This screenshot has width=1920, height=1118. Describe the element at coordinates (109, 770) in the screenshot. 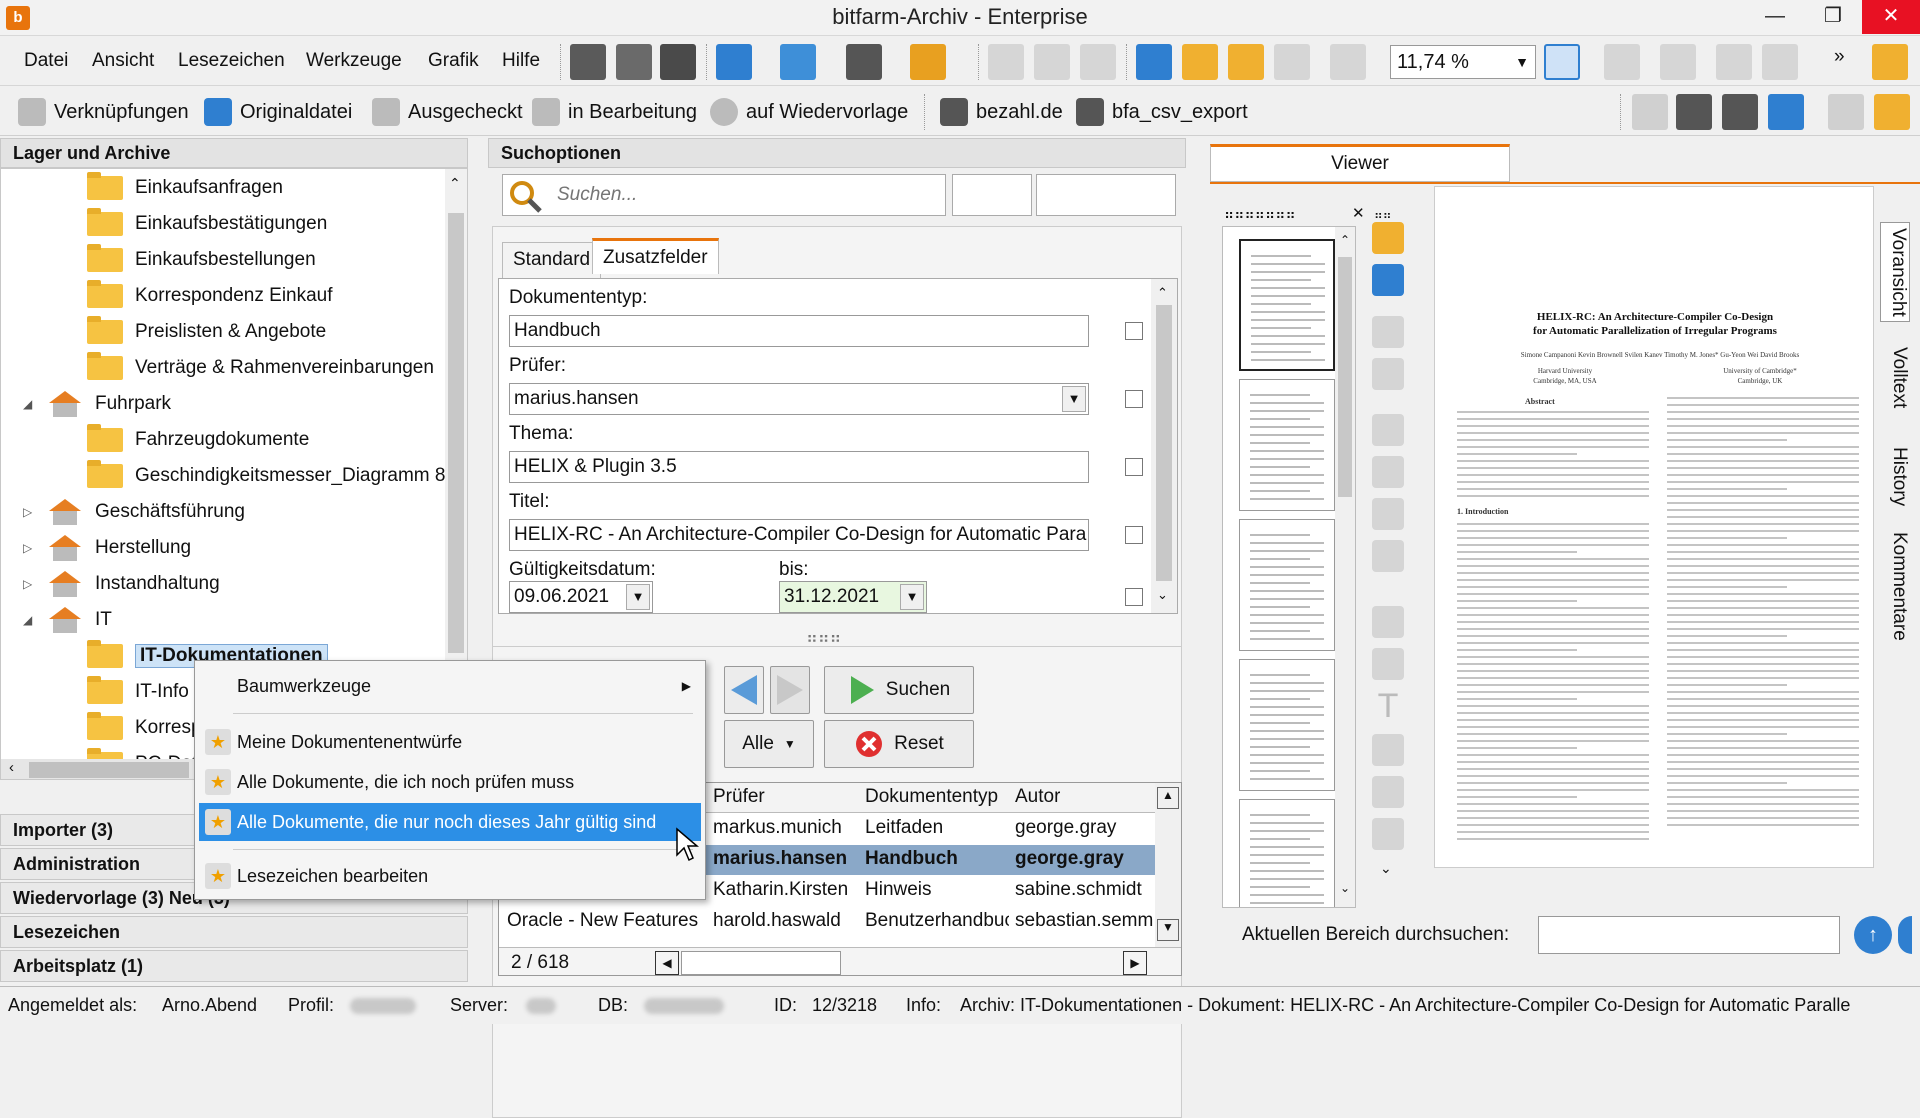

I see `tree-h-scroll-thumb` at that location.